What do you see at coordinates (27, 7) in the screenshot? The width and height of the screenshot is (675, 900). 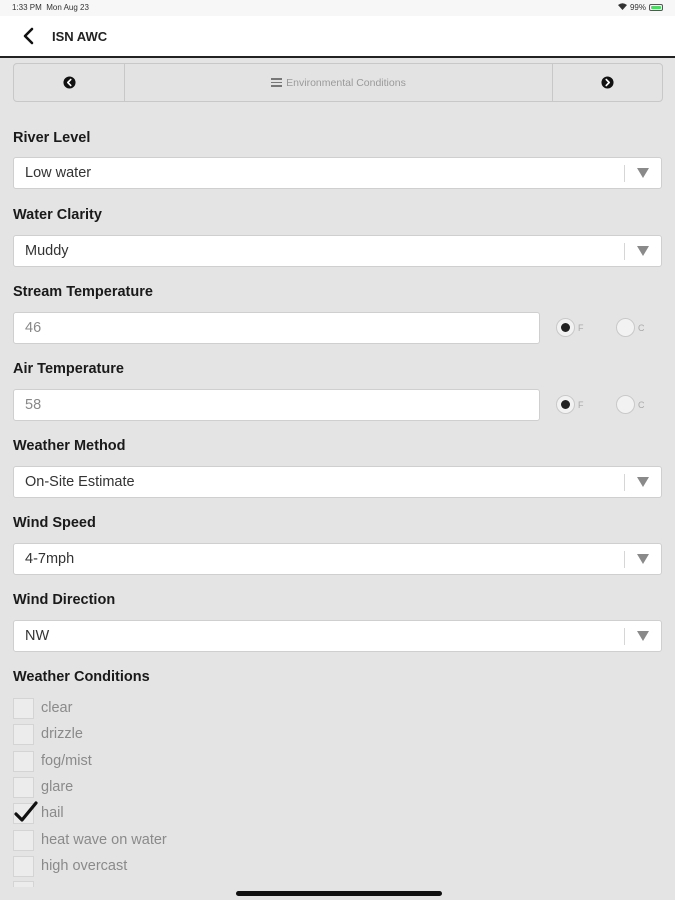 I see `status-time: 1:33 PM` at bounding box center [27, 7].